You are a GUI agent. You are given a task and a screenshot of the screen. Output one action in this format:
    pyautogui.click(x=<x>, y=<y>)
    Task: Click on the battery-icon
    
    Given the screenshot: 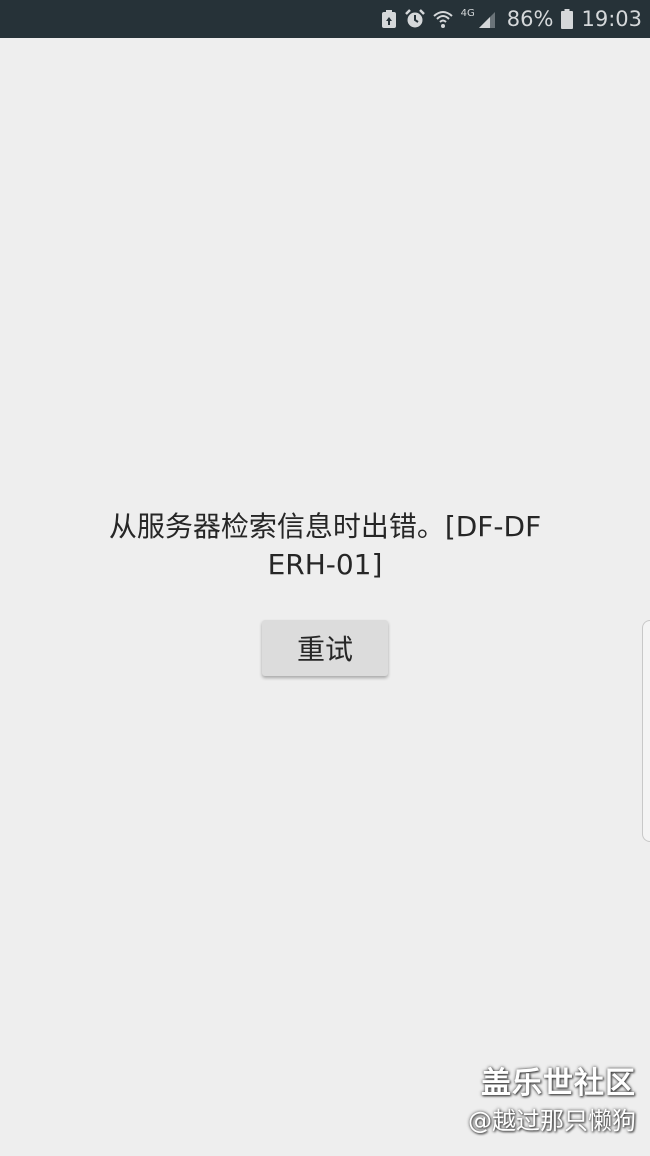 What is the action you would take?
    pyautogui.click(x=567, y=19)
    